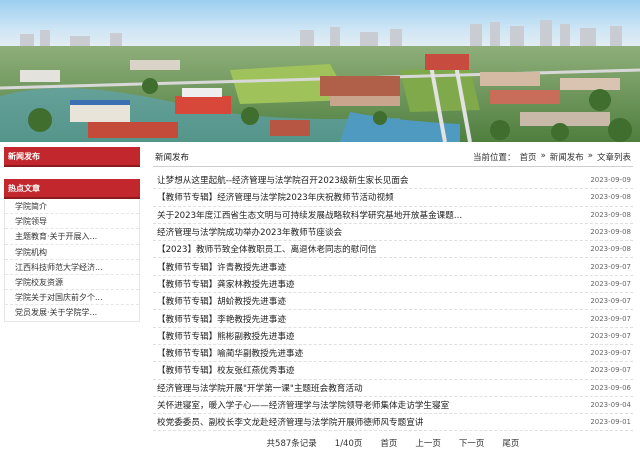 The height and width of the screenshot is (457, 640). I want to click on news-title-link: 经济管理与法学院成功举办2023年教师节座谈会, so click(247, 232).